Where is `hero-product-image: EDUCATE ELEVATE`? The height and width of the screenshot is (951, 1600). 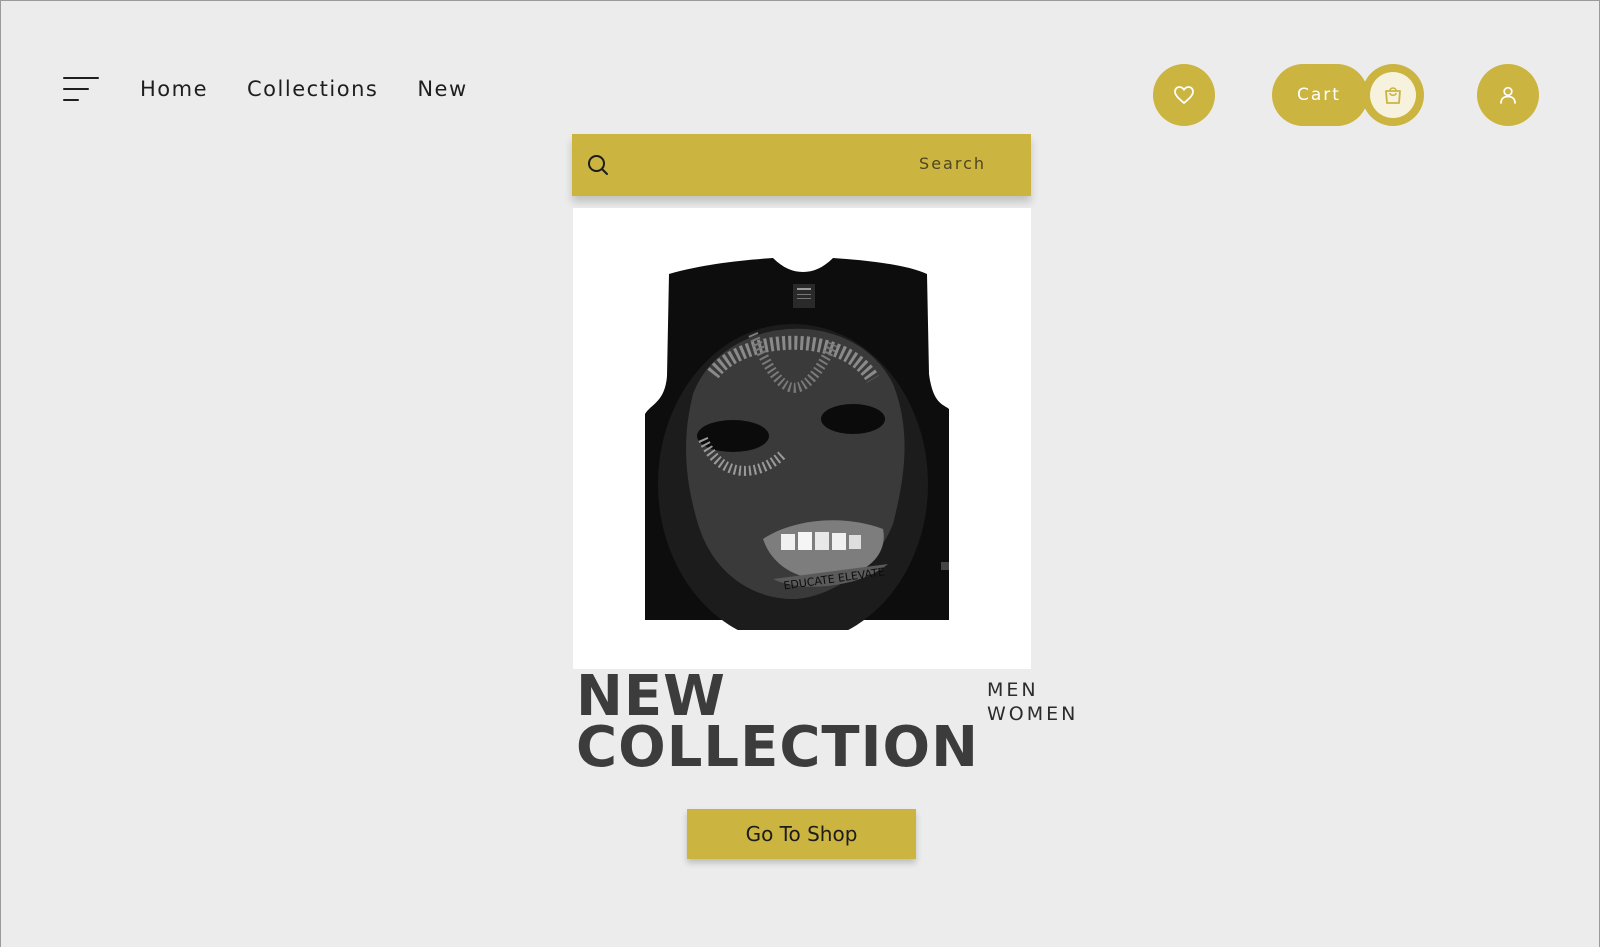
hero-product-image: EDUCATE ELEVATE is located at coordinates (802, 438).